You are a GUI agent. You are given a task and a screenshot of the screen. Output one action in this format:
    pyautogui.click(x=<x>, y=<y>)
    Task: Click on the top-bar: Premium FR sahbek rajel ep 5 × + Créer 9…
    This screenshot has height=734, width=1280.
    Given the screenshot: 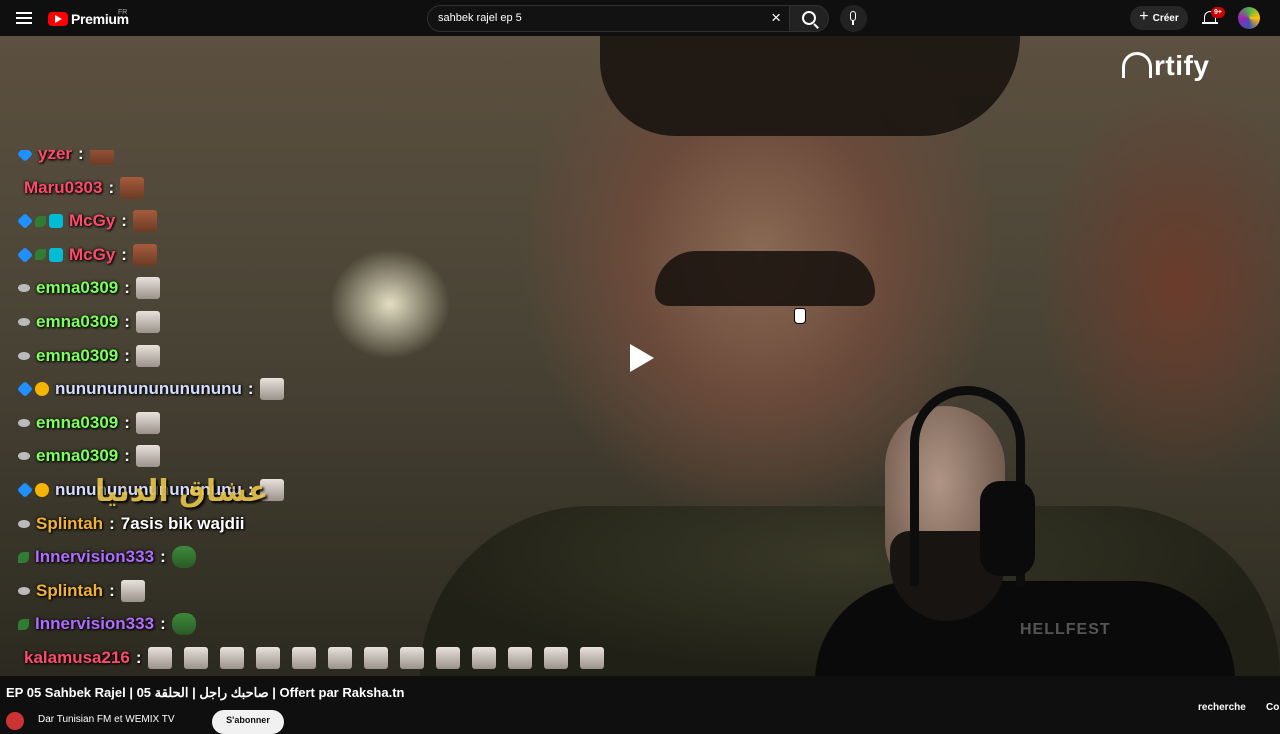 What is the action you would take?
    pyautogui.click(x=640, y=18)
    